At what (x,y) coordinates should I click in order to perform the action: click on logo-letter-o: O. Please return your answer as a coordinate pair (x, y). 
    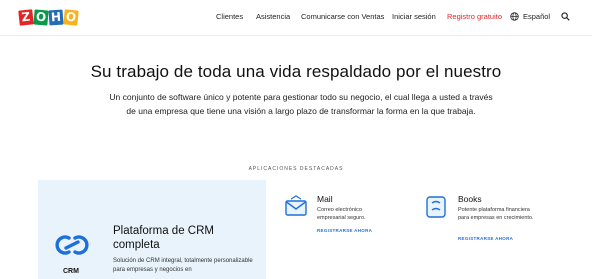
    Looking at the image, I should click on (41, 17).